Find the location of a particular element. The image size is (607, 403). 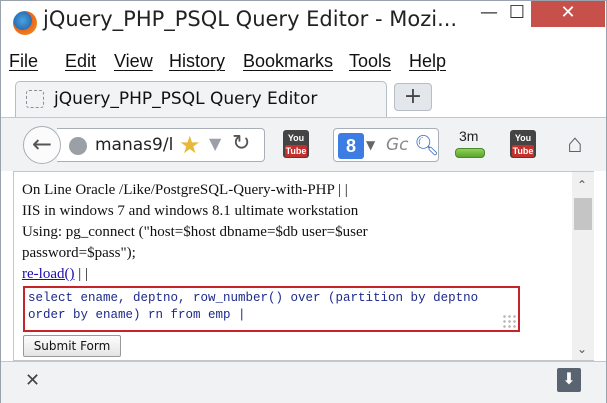

url-text: manas9/l is located at coordinates (134, 145).